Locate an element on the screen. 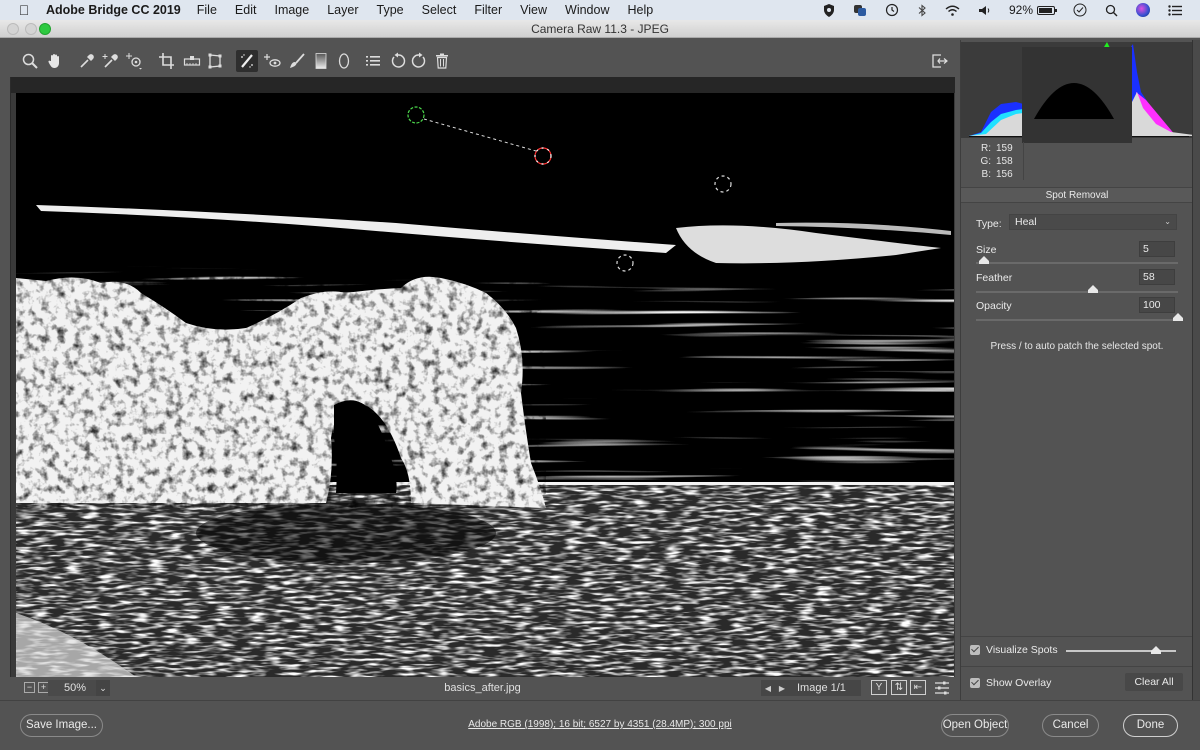 This screenshot has height=750, width=1200. app-menu: Adobe Bridge CC 2019 is located at coordinates (113, 10).